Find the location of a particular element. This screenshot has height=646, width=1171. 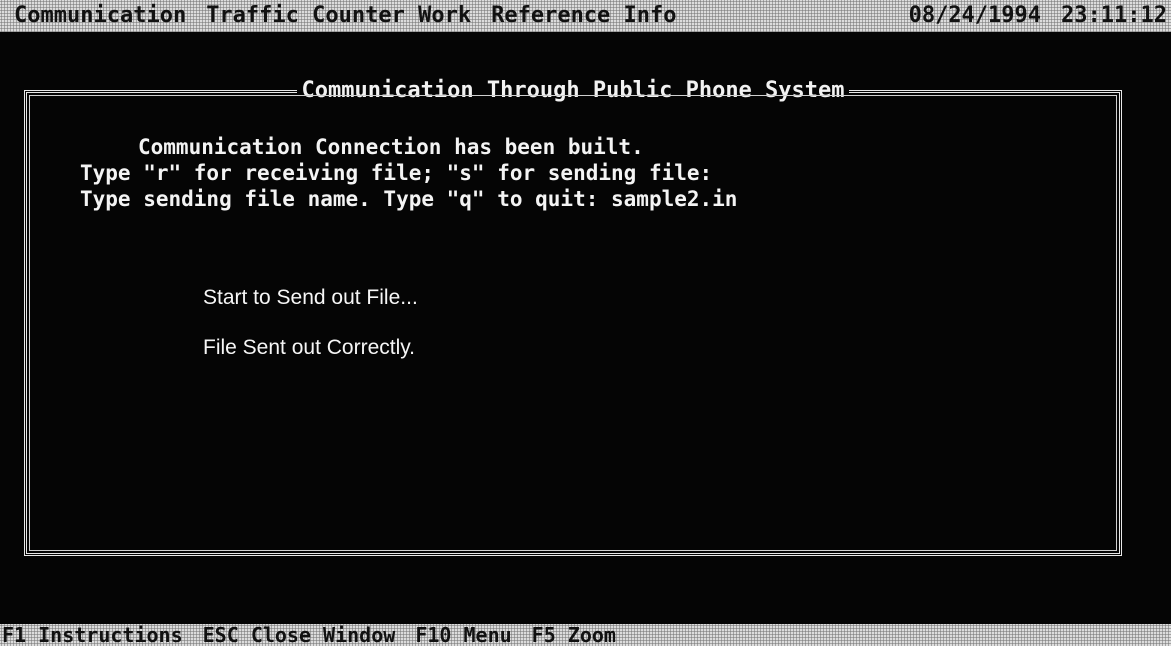

status-item-menu: F10 Menu is located at coordinates (463, 633).